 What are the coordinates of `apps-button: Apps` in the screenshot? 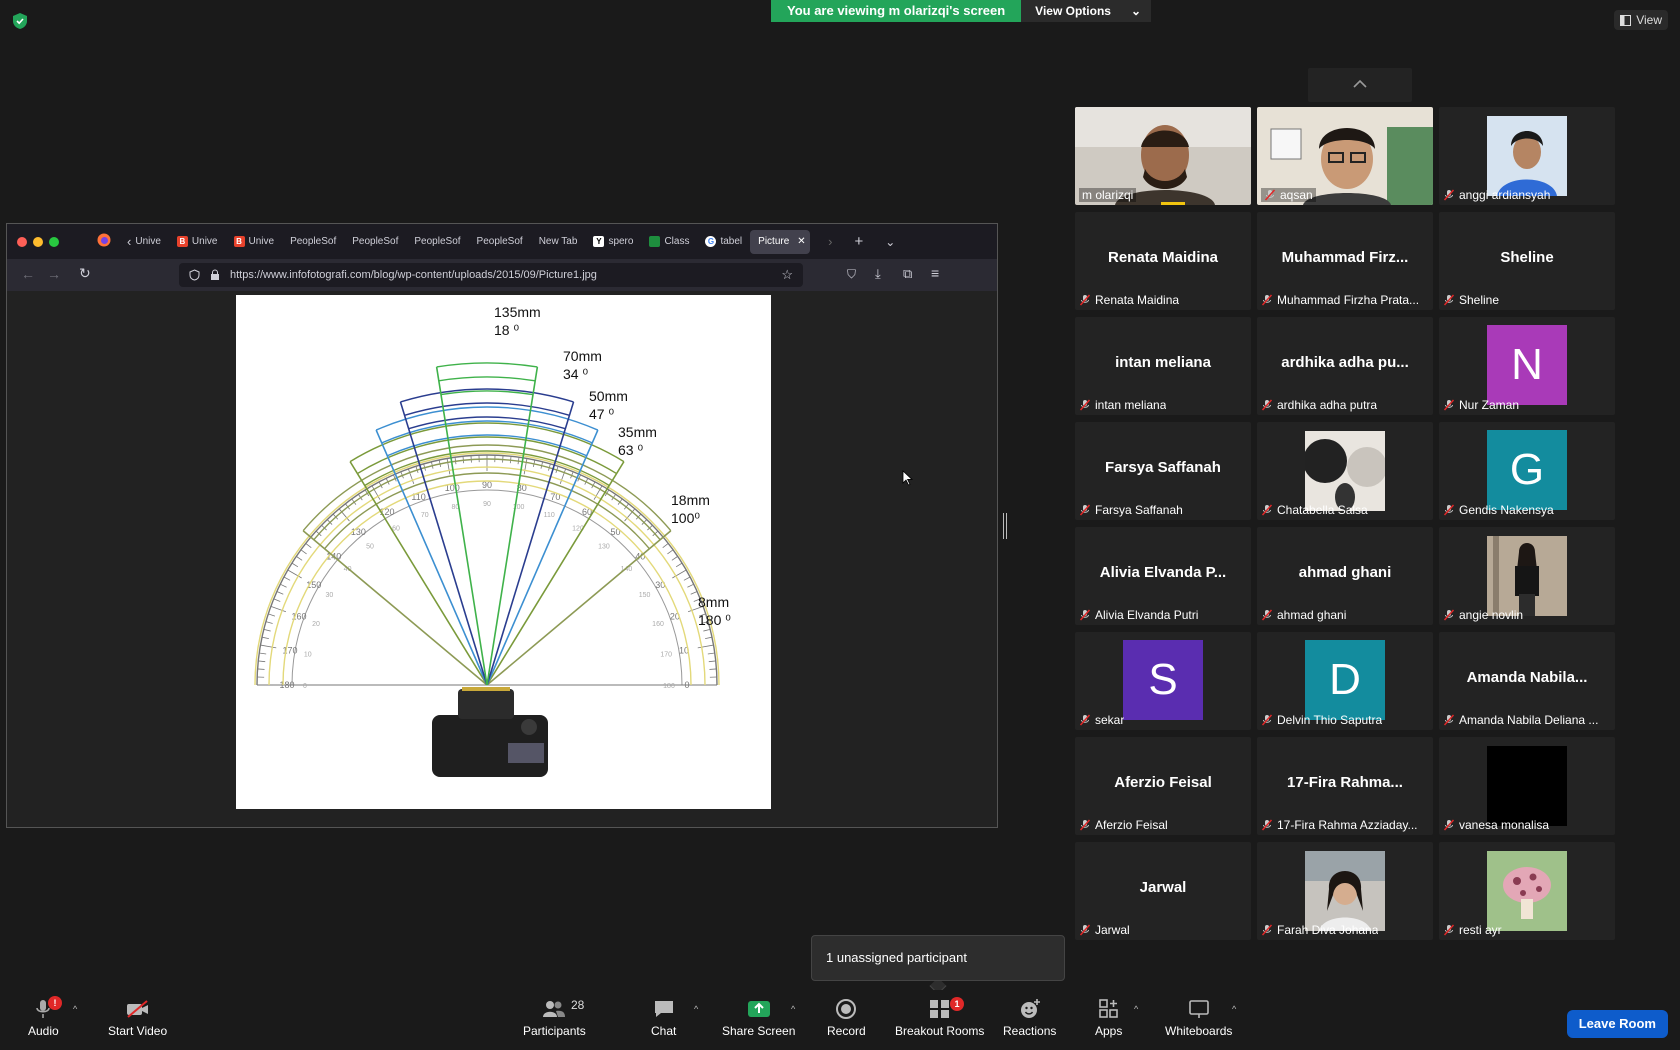 It's located at (1108, 1018).